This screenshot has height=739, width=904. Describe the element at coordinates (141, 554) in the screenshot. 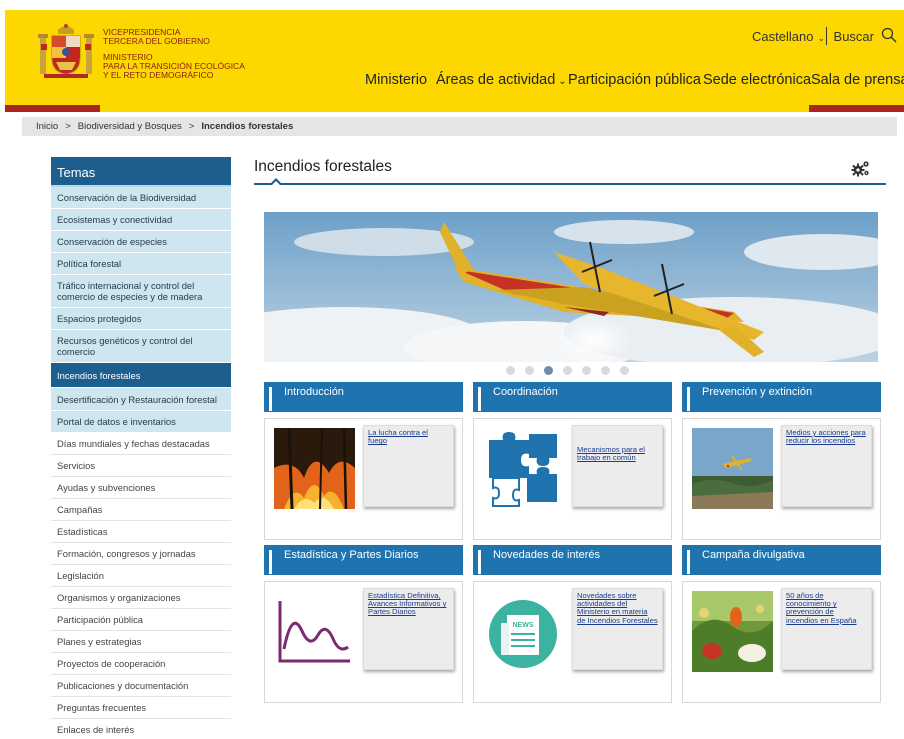

I see `sidebar-item: Formación, congresos y jornadas` at that location.